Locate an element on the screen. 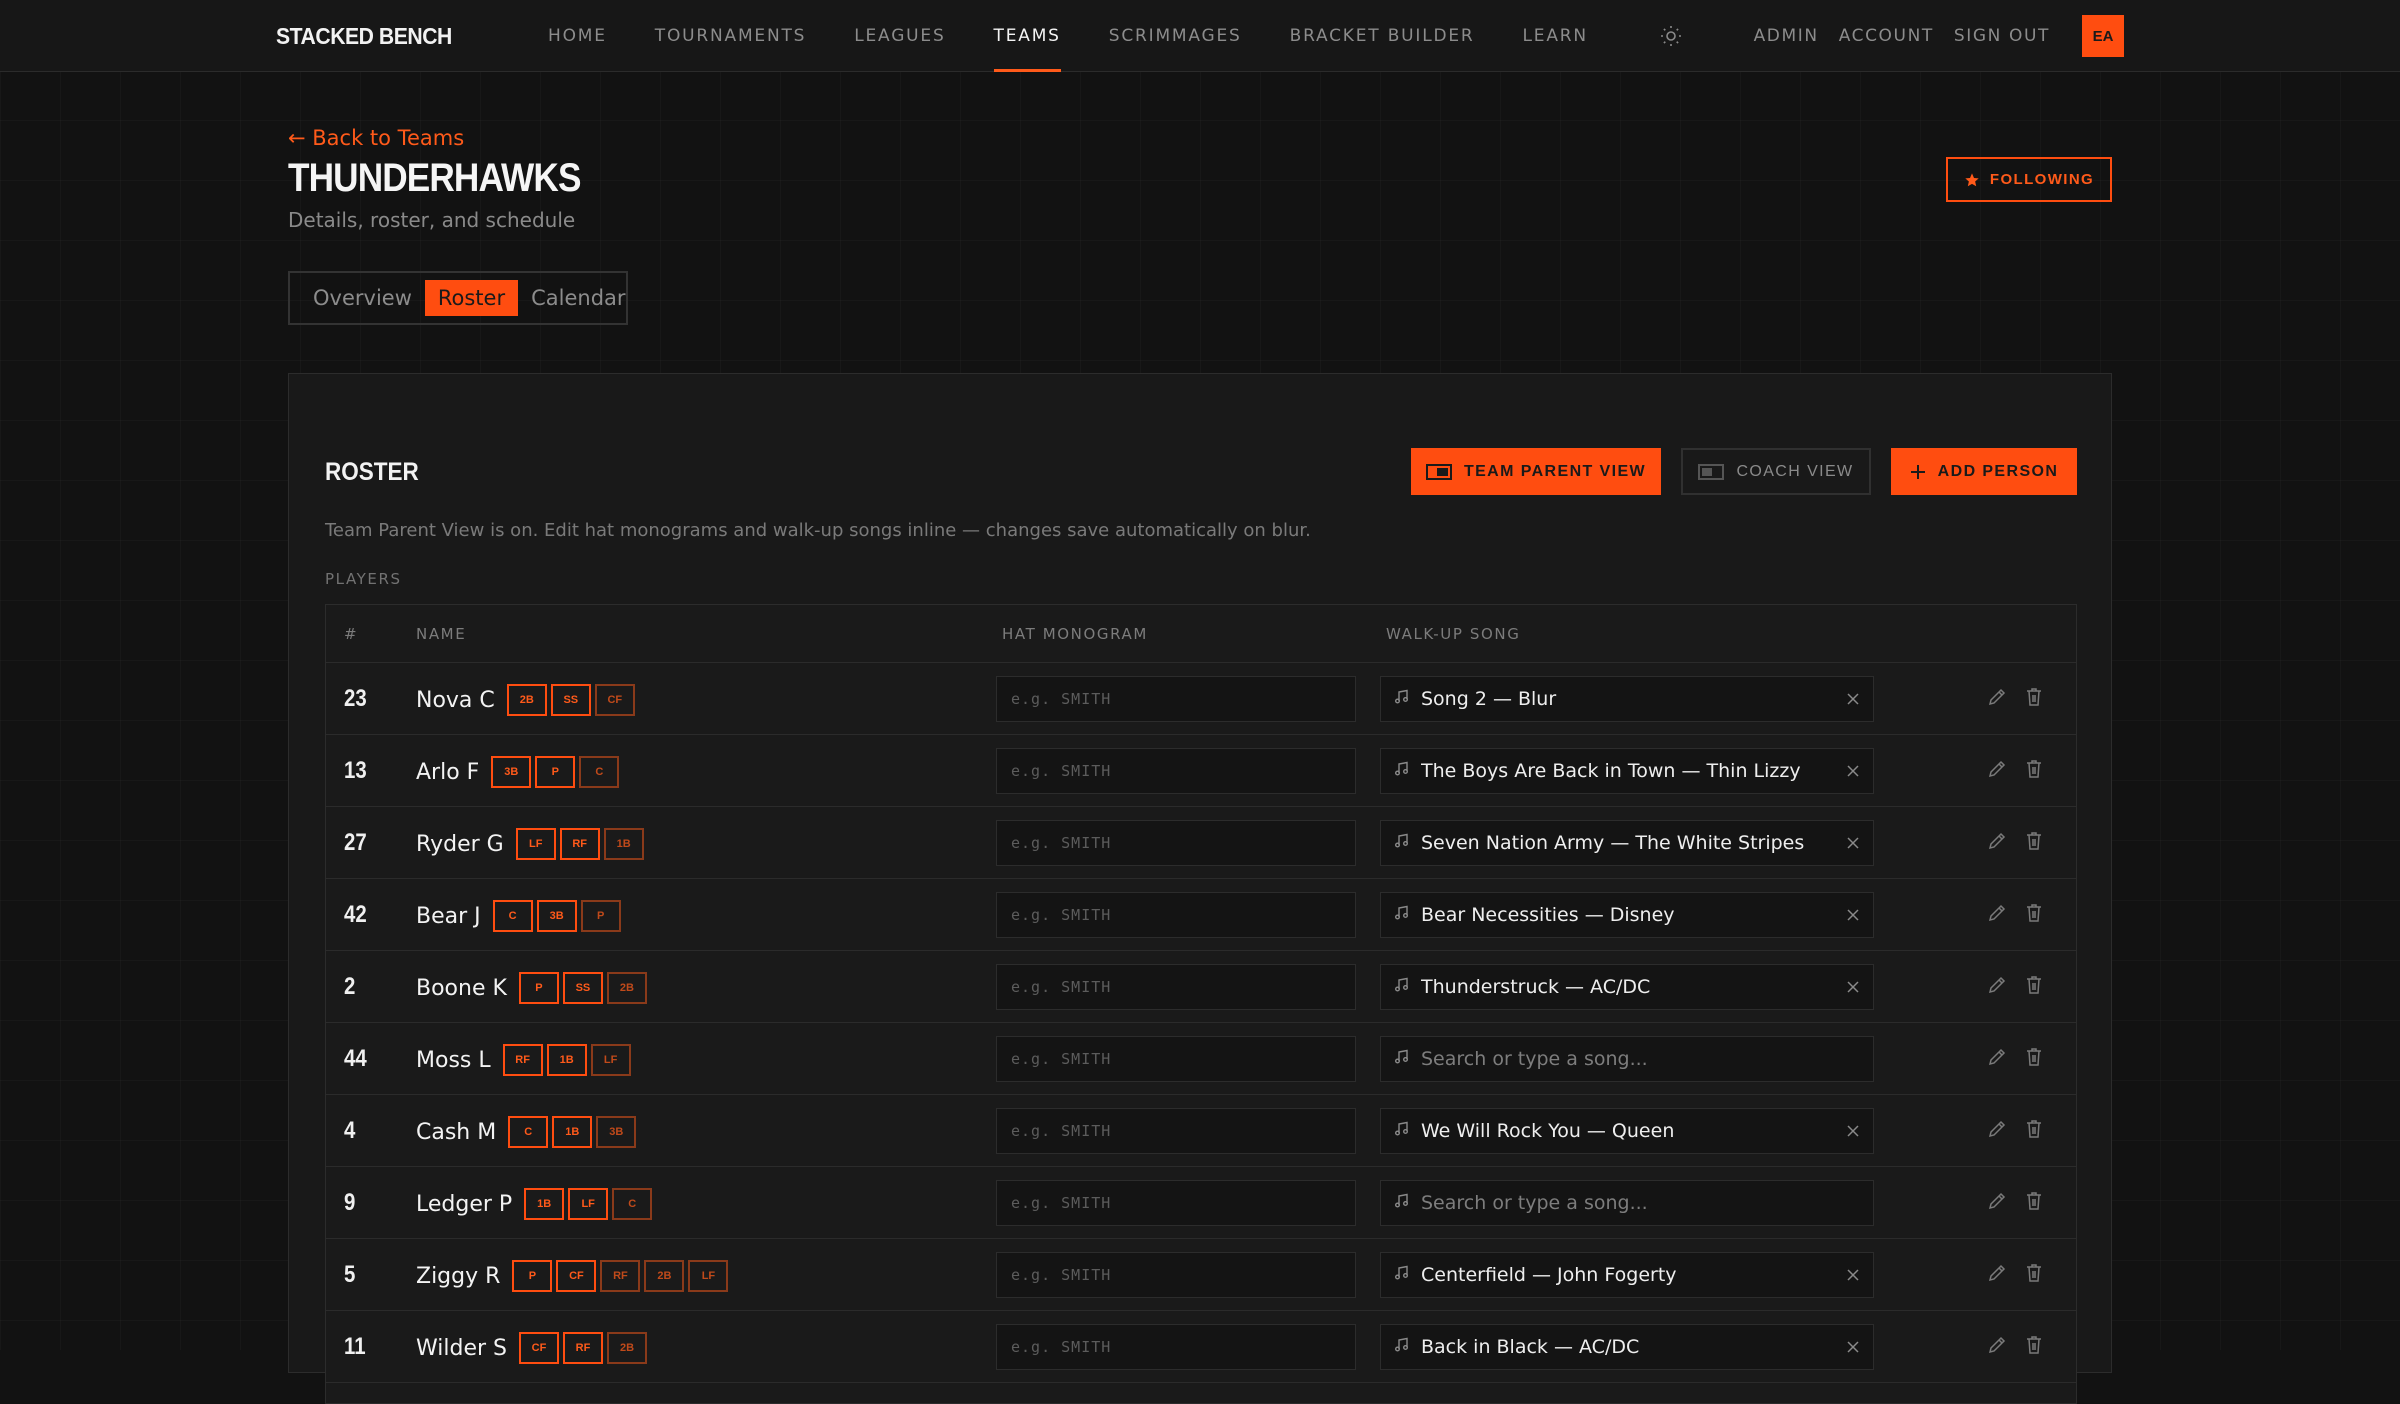 This screenshot has width=2400, height=1404. player-name: Ziggy R is located at coordinates (458, 1276).